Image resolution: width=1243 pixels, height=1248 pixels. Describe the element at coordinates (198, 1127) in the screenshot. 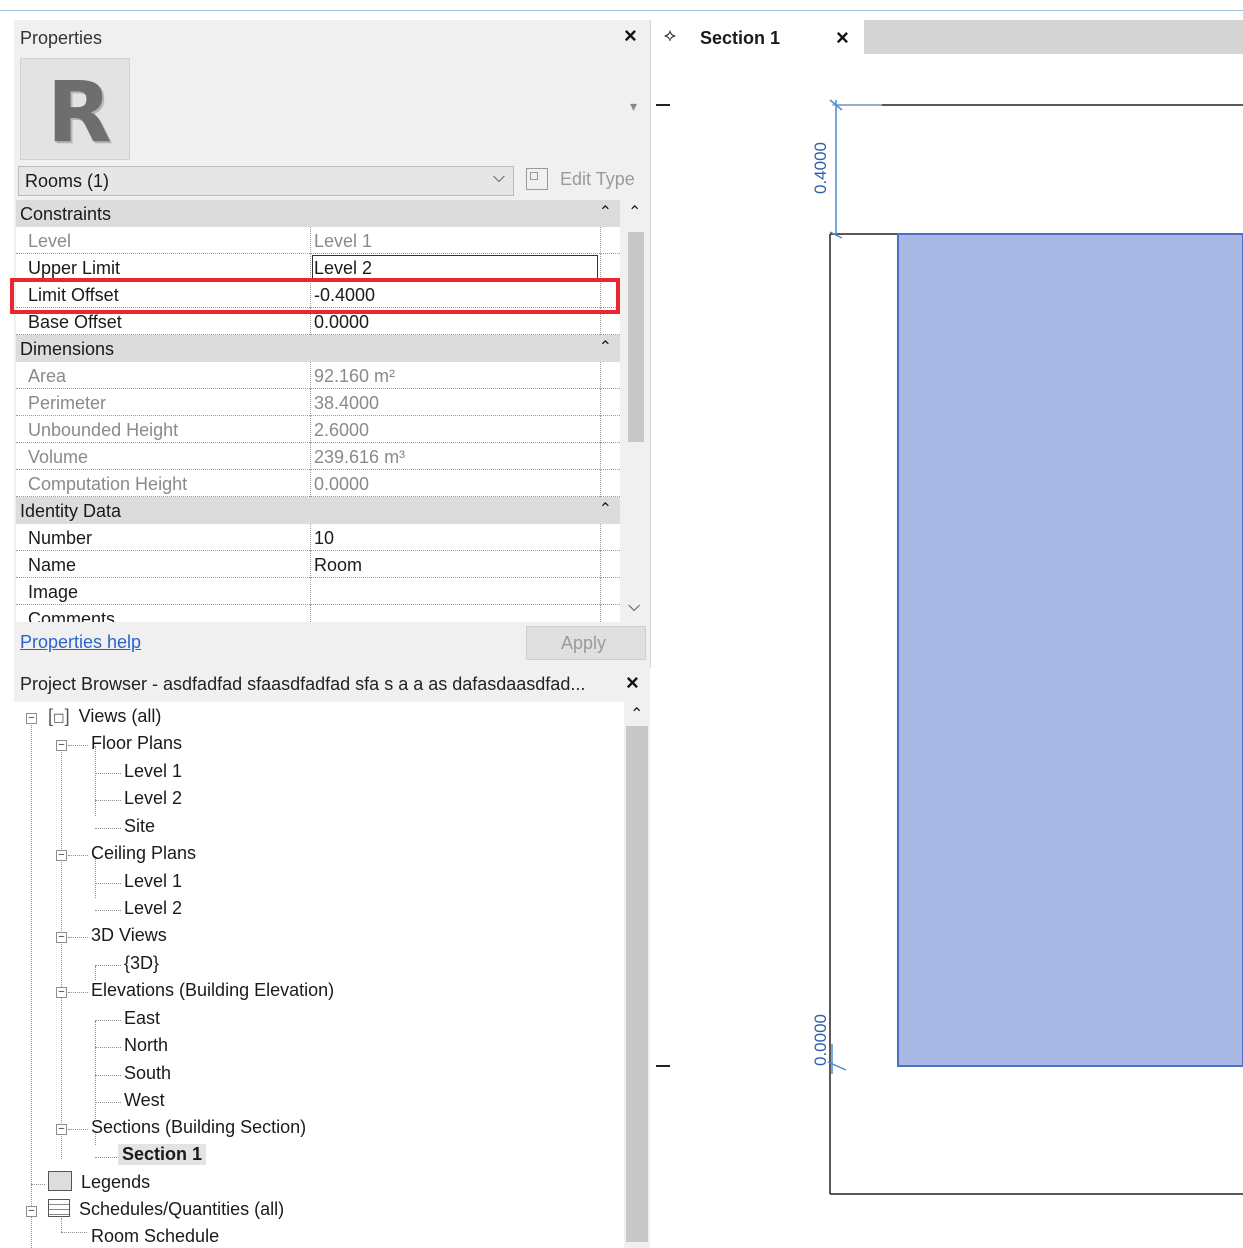

I see `tree-item-sections: Sections (Building Section)` at that location.